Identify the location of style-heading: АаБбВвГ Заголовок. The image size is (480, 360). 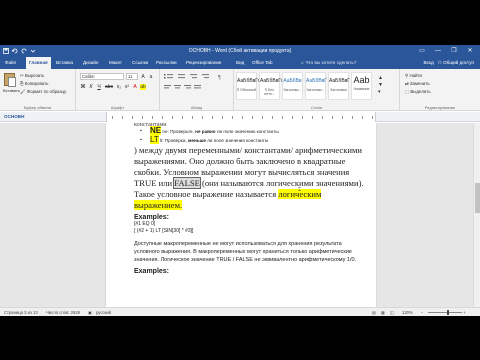
(339, 86).